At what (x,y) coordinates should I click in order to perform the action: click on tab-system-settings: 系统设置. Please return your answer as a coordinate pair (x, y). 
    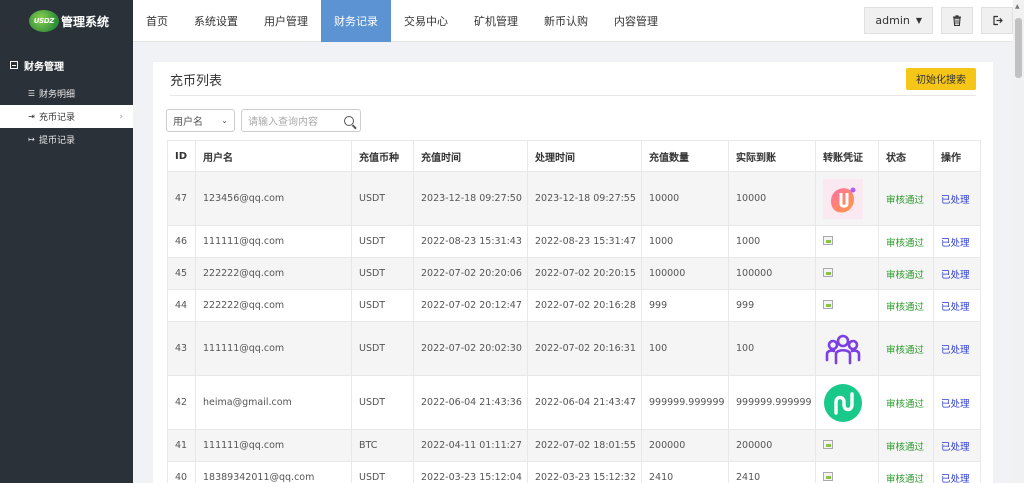
    Looking at the image, I should click on (216, 21).